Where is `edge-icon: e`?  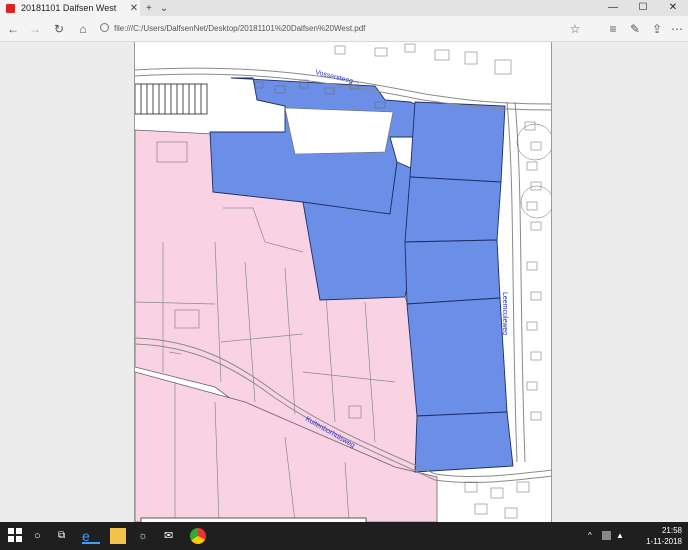 edge-icon: e is located at coordinates (91, 536).